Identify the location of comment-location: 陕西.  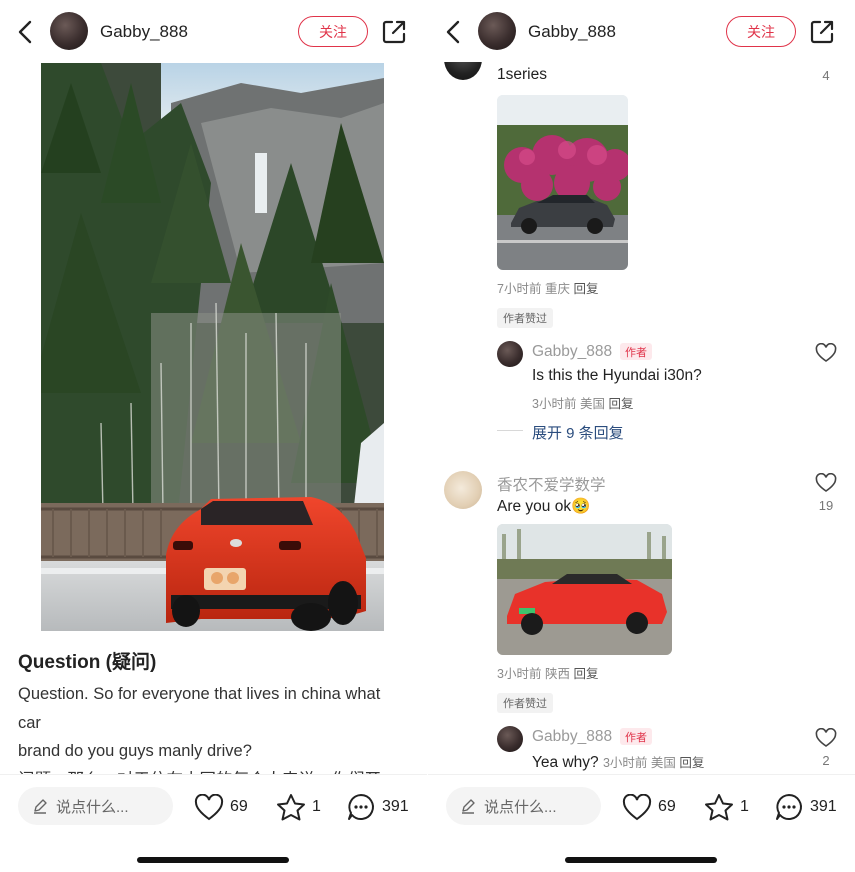
(557, 674).